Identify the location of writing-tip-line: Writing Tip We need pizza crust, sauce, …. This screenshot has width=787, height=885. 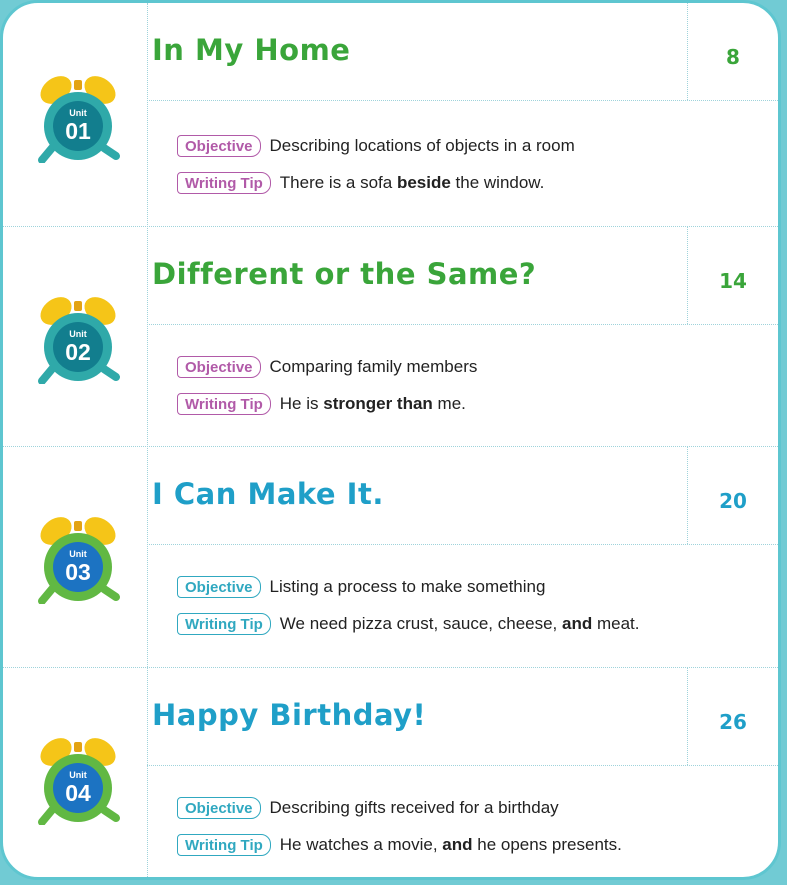
(408, 624).